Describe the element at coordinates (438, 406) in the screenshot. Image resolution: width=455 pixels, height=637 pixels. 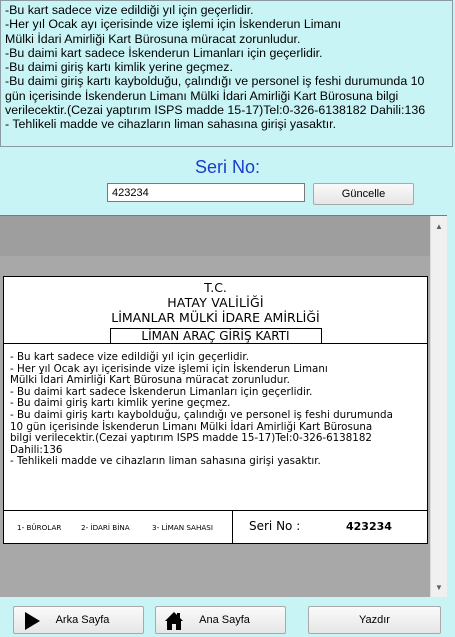
I see `vertical-scrollbar: ▲ ▼` at that location.